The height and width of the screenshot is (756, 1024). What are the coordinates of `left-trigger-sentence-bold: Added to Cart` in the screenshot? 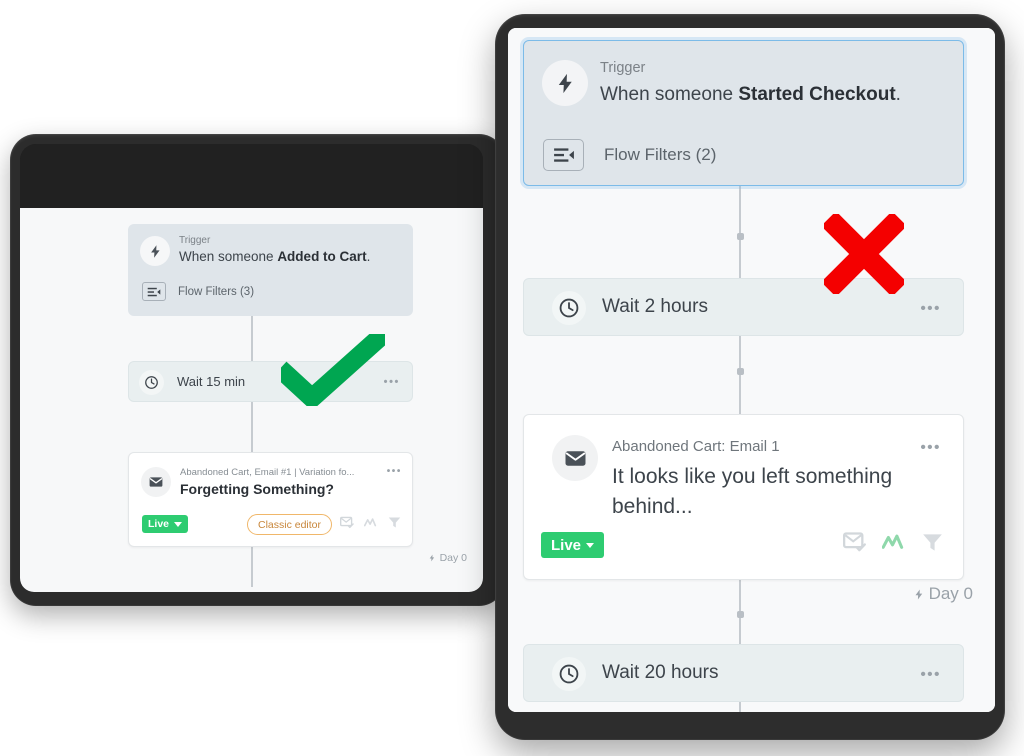 It's located at (322, 256).